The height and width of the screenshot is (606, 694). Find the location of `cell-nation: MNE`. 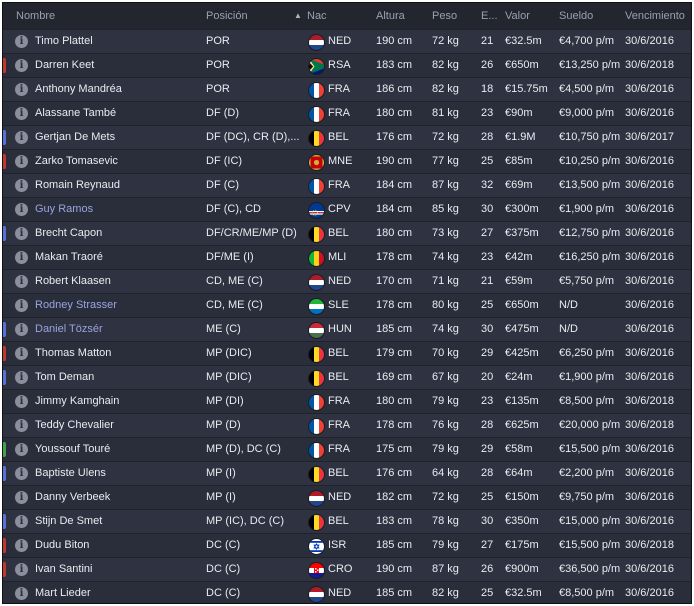

cell-nation: MNE is located at coordinates (348, 161).